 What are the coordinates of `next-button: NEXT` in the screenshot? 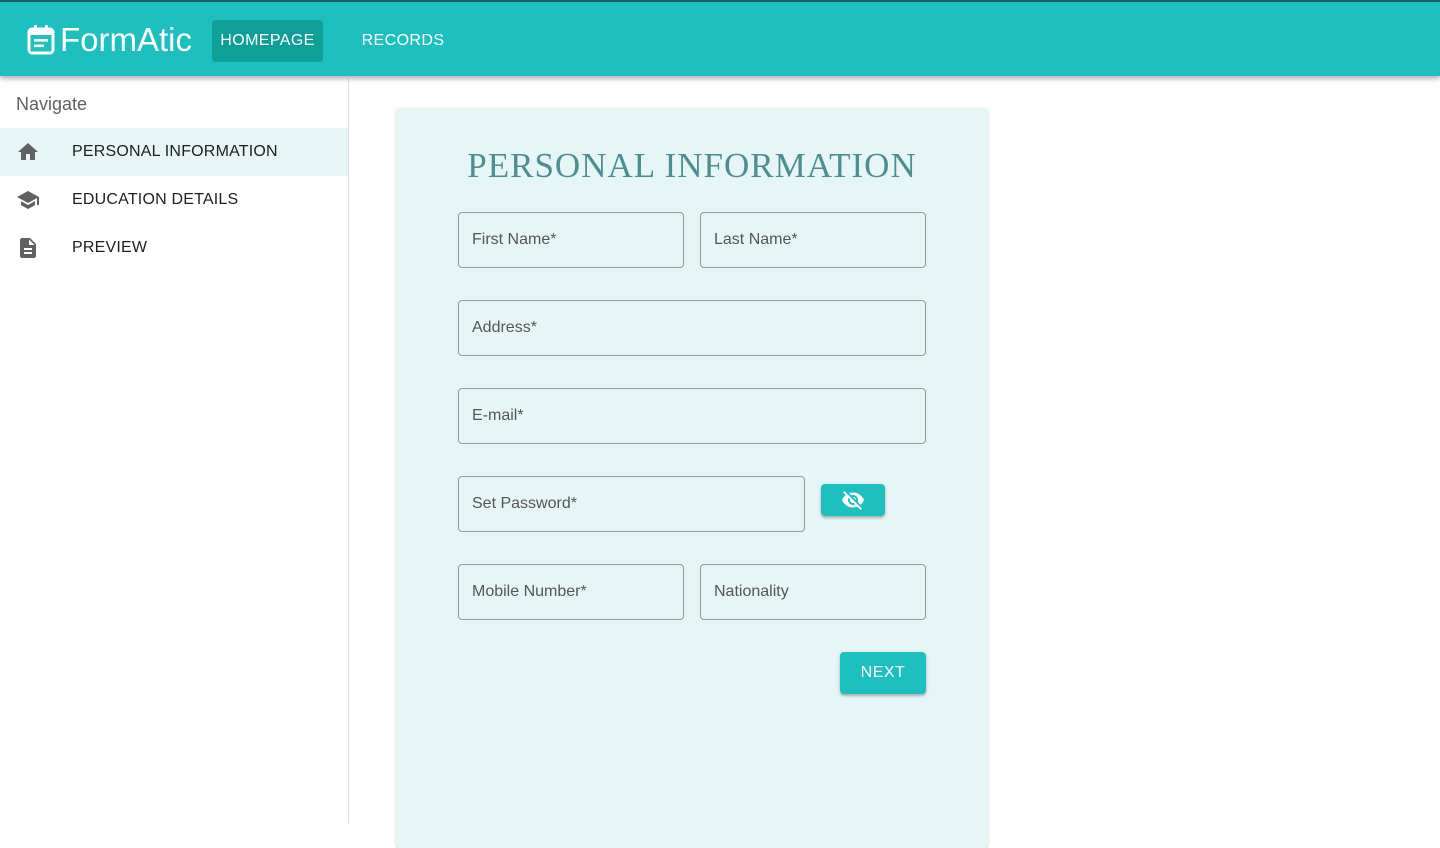 It's located at (883, 673).